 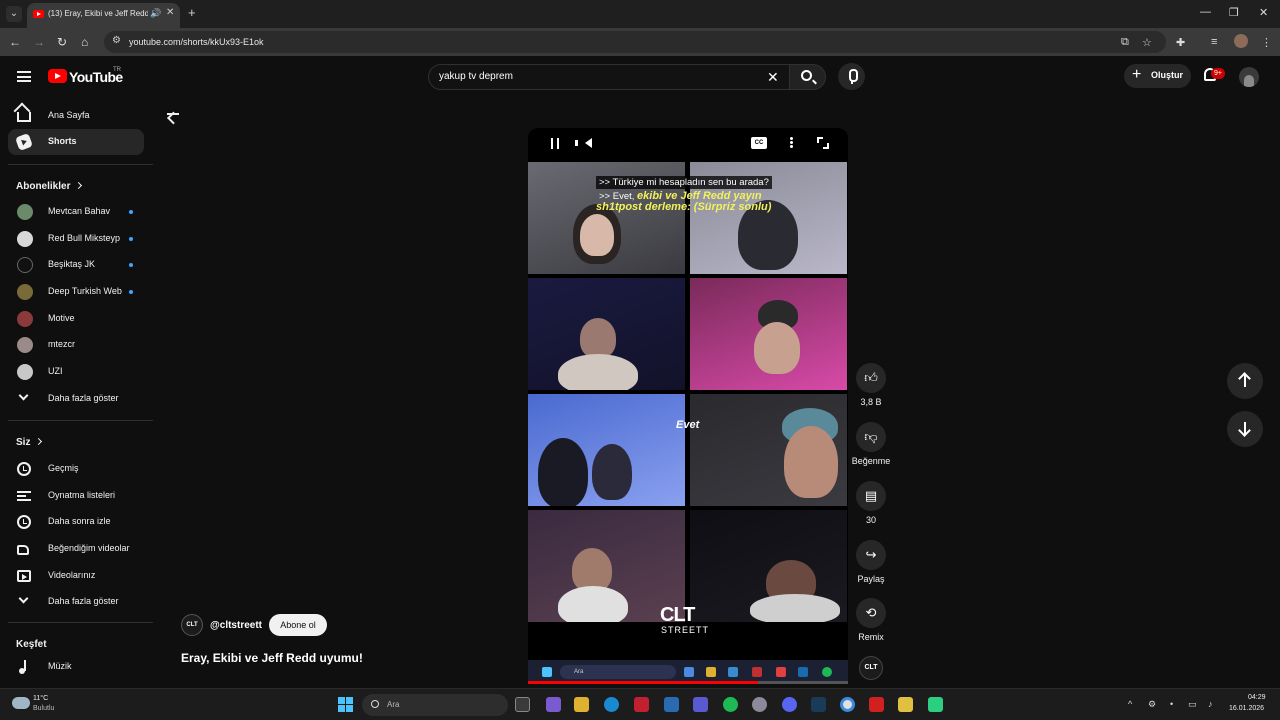 What do you see at coordinates (700, 704) in the screenshot?
I see `teams-icon` at bounding box center [700, 704].